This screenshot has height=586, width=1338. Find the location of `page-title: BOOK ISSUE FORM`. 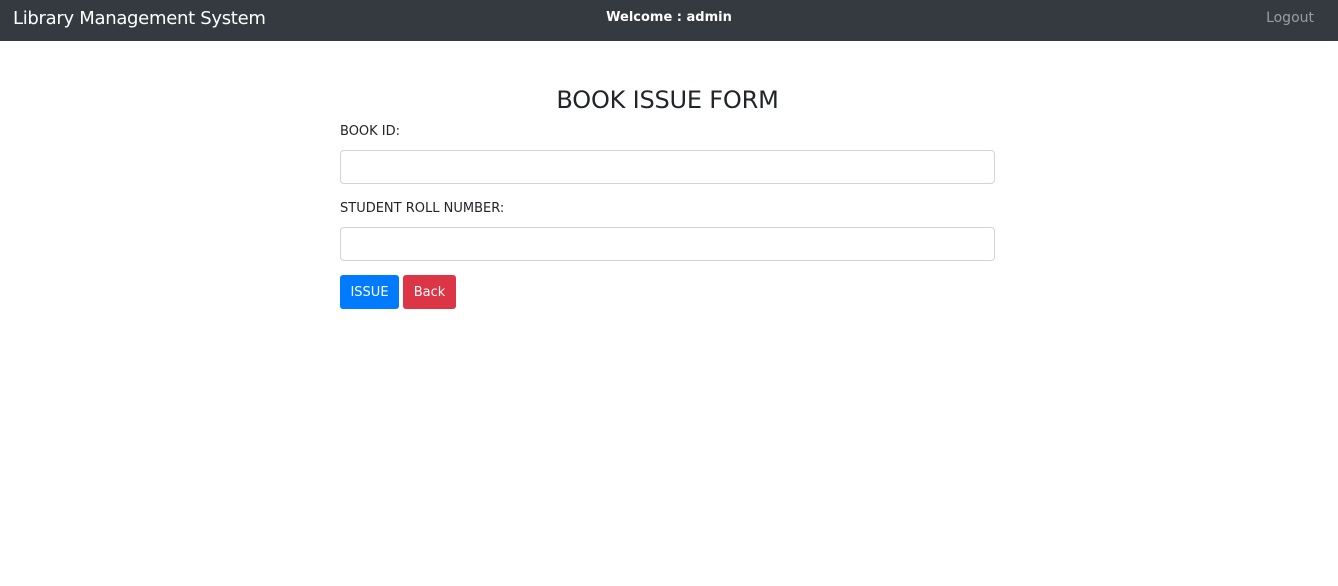

page-title: BOOK ISSUE FORM is located at coordinates (667, 100).